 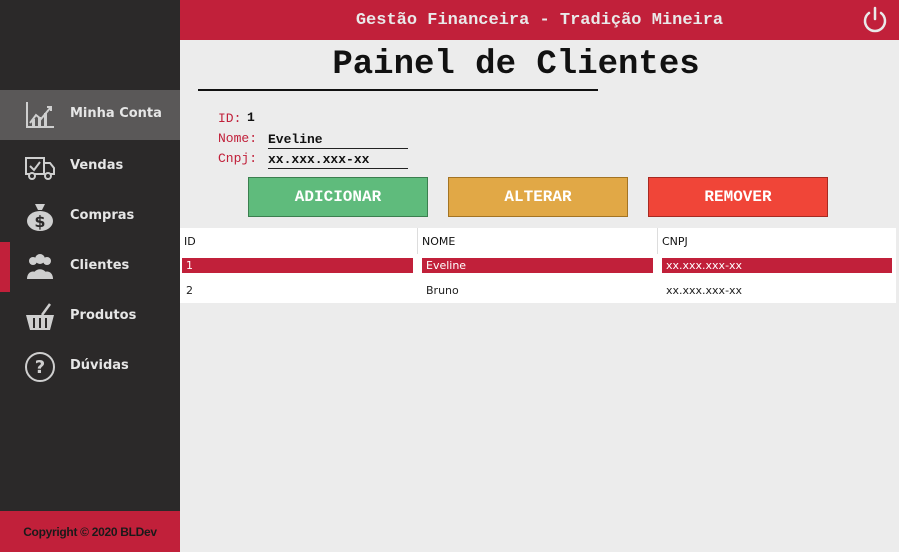 What do you see at coordinates (538, 292) in the screenshot?
I see `table-row: 2 Bruno xx.xxx.xxx-xx` at bounding box center [538, 292].